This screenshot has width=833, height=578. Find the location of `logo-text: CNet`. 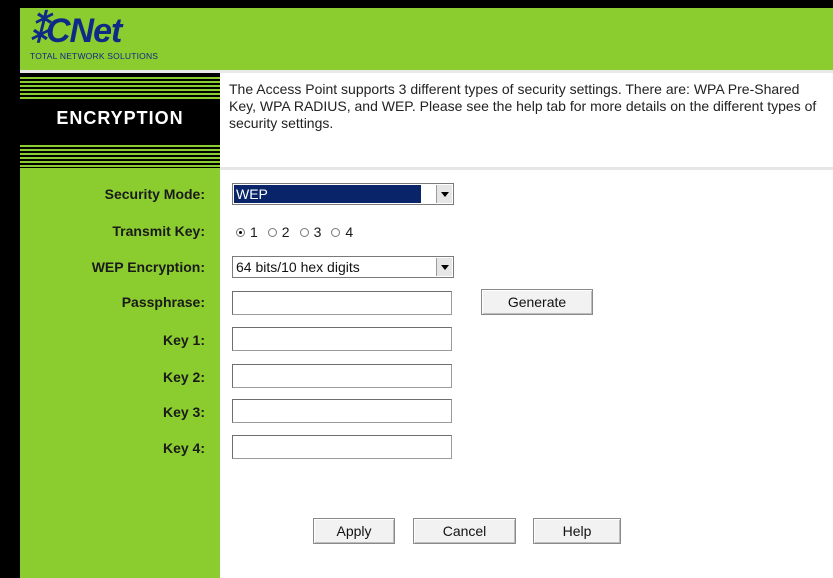

logo-text: CNet is located at coordinates (84, 31).